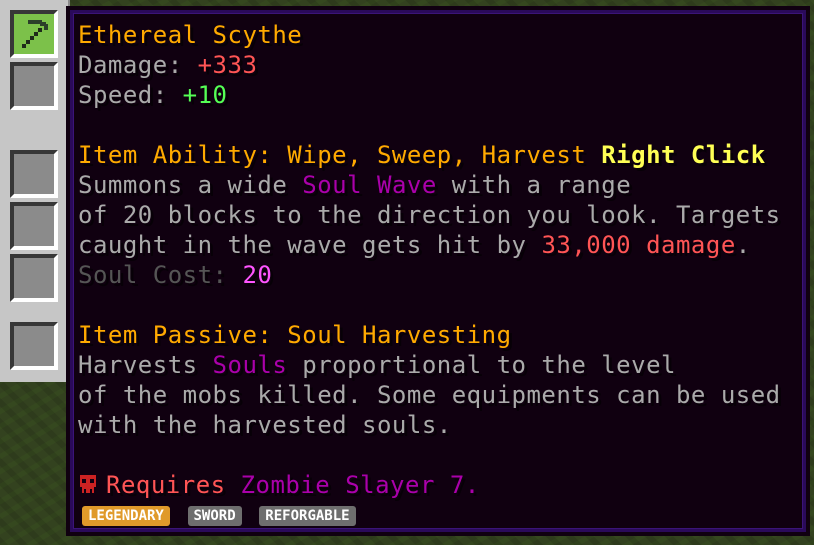  What do you see at coordinates (250, 365) in the screenshot?
I see `passive-keyword: Souls` at bounding box center [250, 365].